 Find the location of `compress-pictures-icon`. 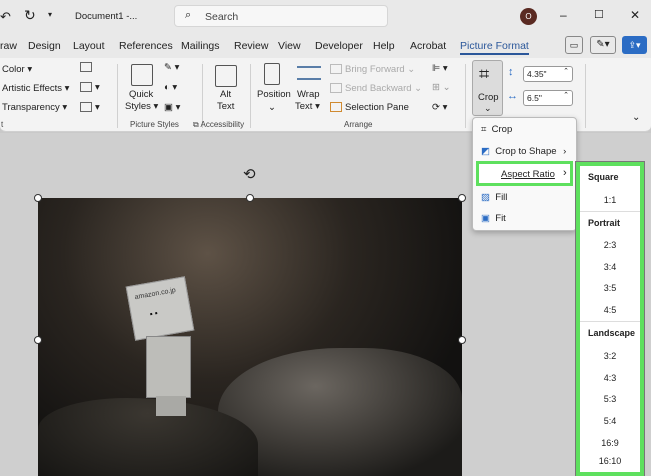

compress-pictures-icon is located at coordinates (87, 67).